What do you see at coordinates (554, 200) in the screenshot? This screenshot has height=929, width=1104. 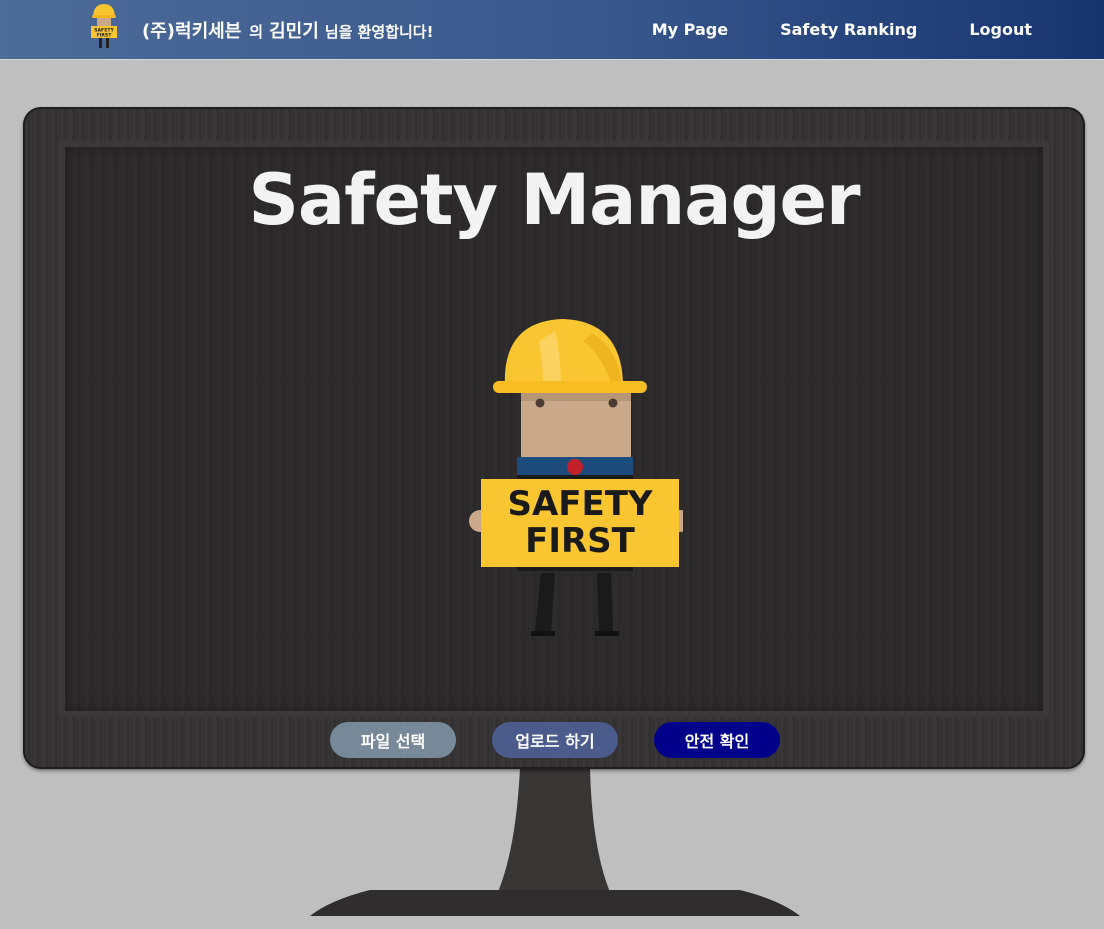 I see `page-title: Safety Manager` at bounding box center [554, 200].